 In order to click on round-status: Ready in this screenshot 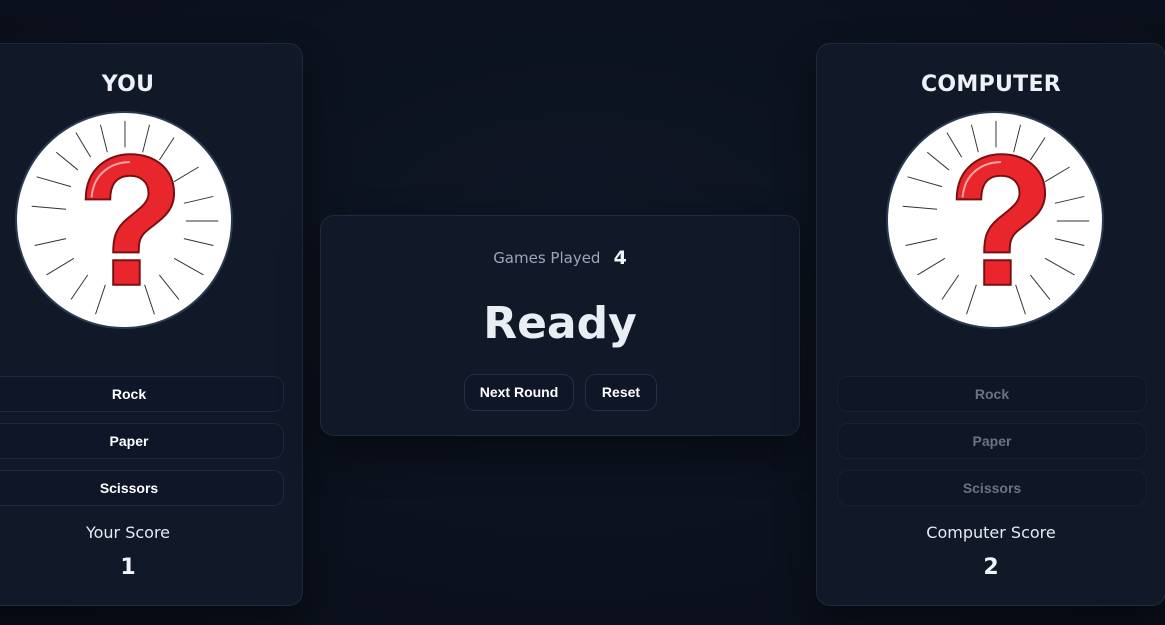, I will do `click(560, 323)`.